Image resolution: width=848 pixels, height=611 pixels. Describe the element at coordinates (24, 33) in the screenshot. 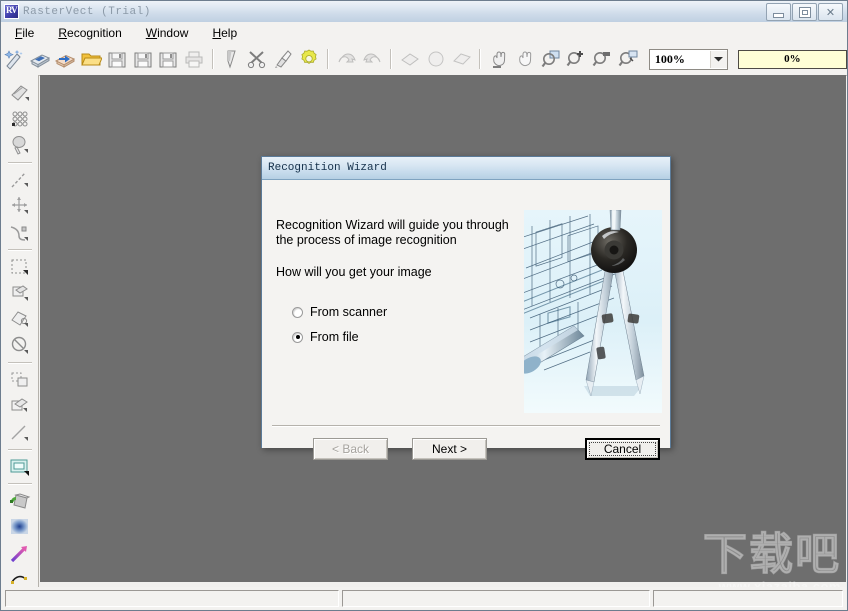

I see `menu-file: File` at that location.